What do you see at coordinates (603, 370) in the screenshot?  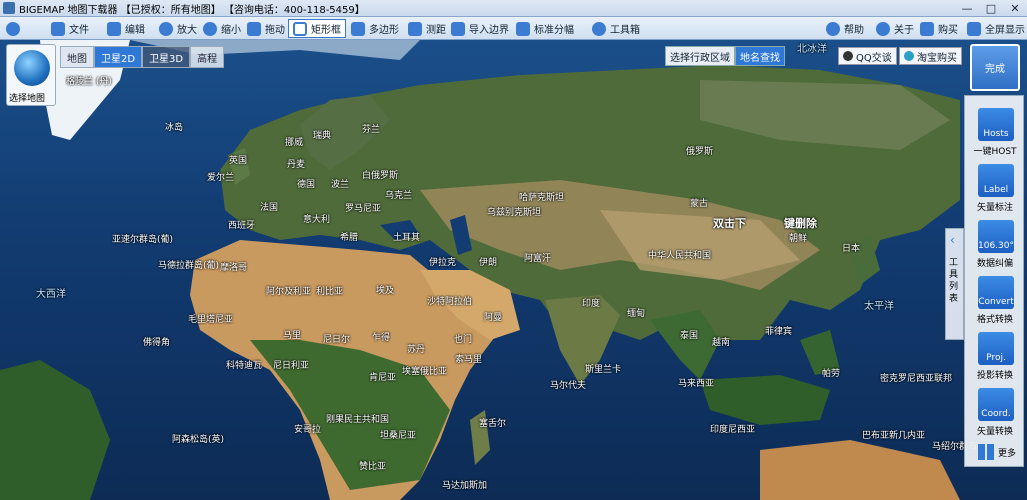 I see `map-label-sri-lanka: 斯里兰卡` at bounding box center [603, 370].